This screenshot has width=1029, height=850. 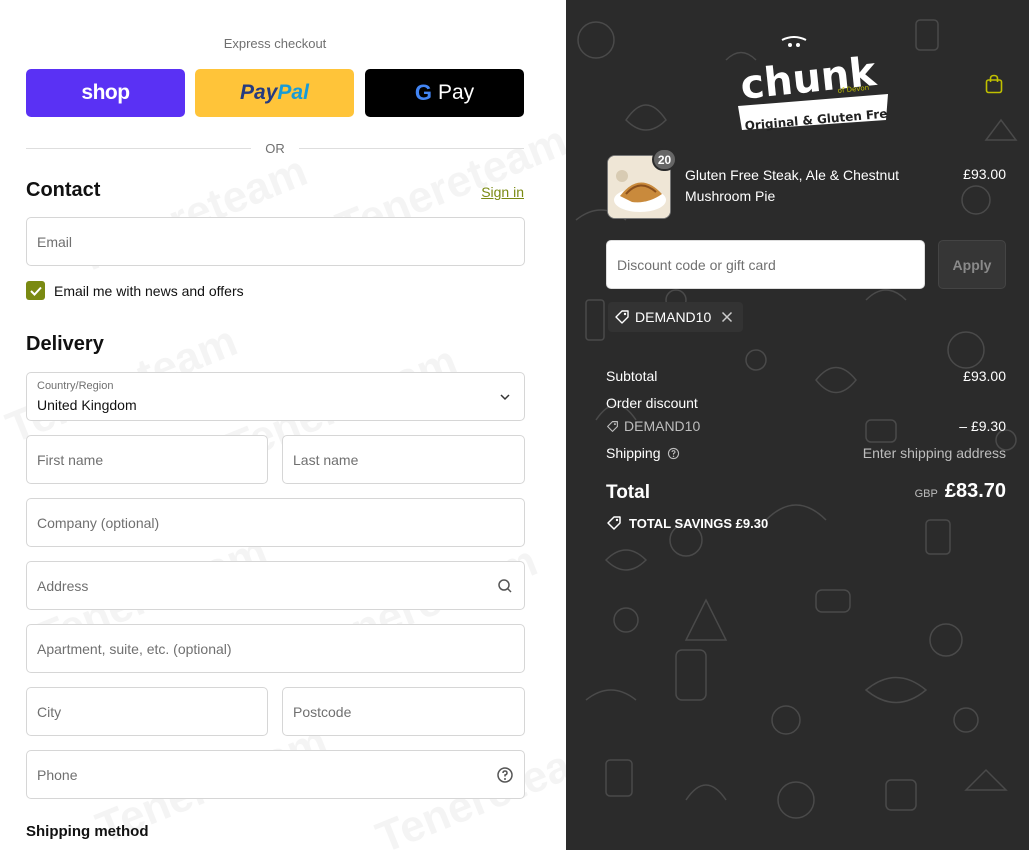 I want to click on delivery-title: Delivery, so click(x=65, y=344).